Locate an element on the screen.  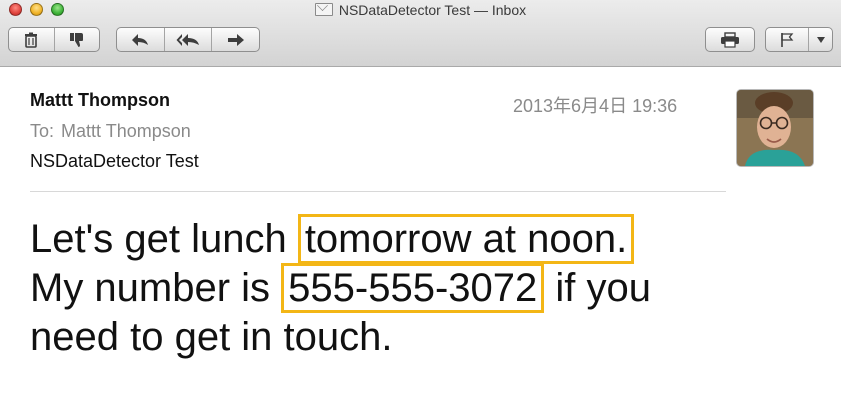
trash-icon is located at coordinates (31, 40).